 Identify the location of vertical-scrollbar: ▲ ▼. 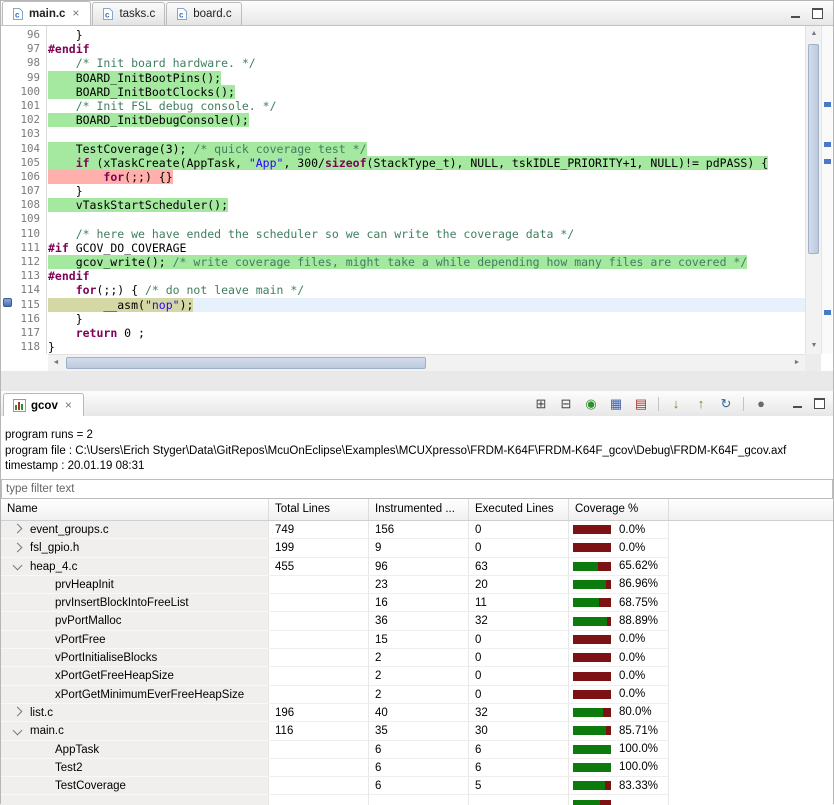
(813, 190).